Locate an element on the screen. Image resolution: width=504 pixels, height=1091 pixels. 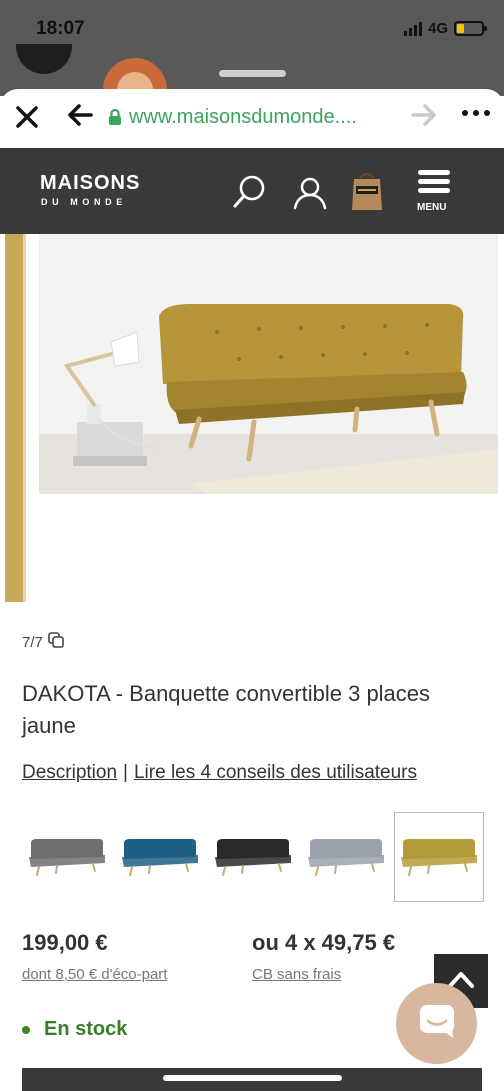
close-icon is located at coordinates (27, 117).